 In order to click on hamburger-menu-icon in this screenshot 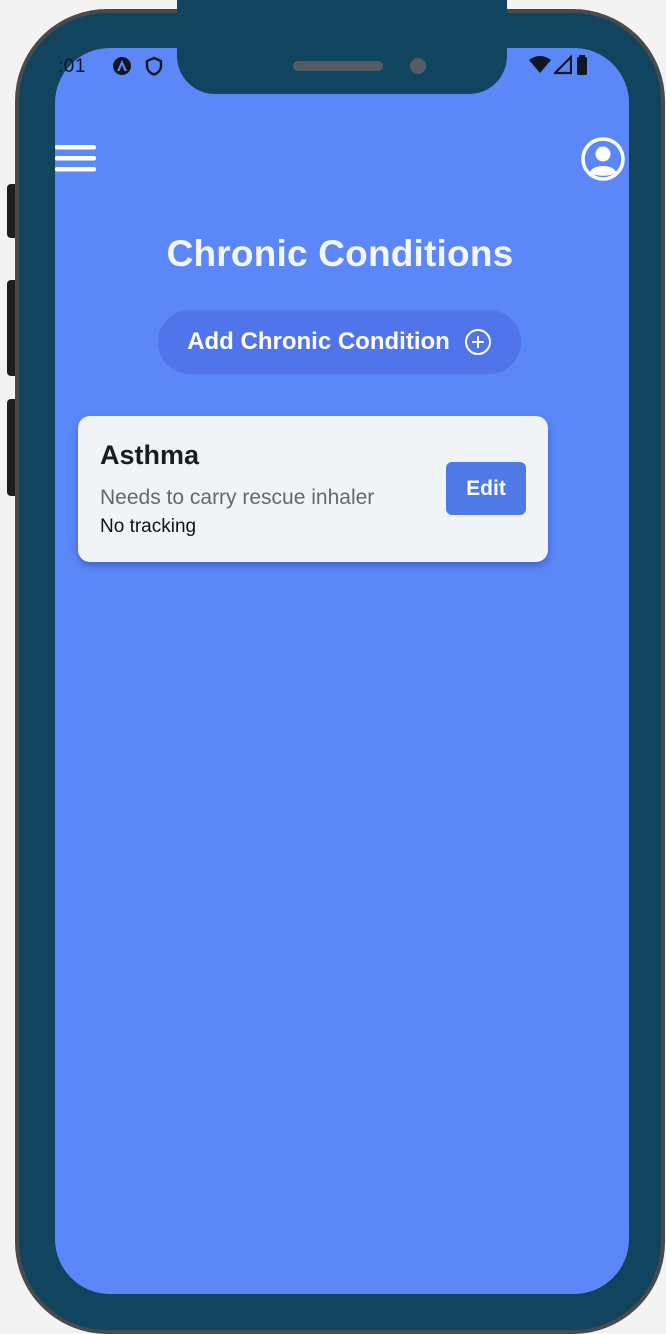, I will do `click(76, 158)`.